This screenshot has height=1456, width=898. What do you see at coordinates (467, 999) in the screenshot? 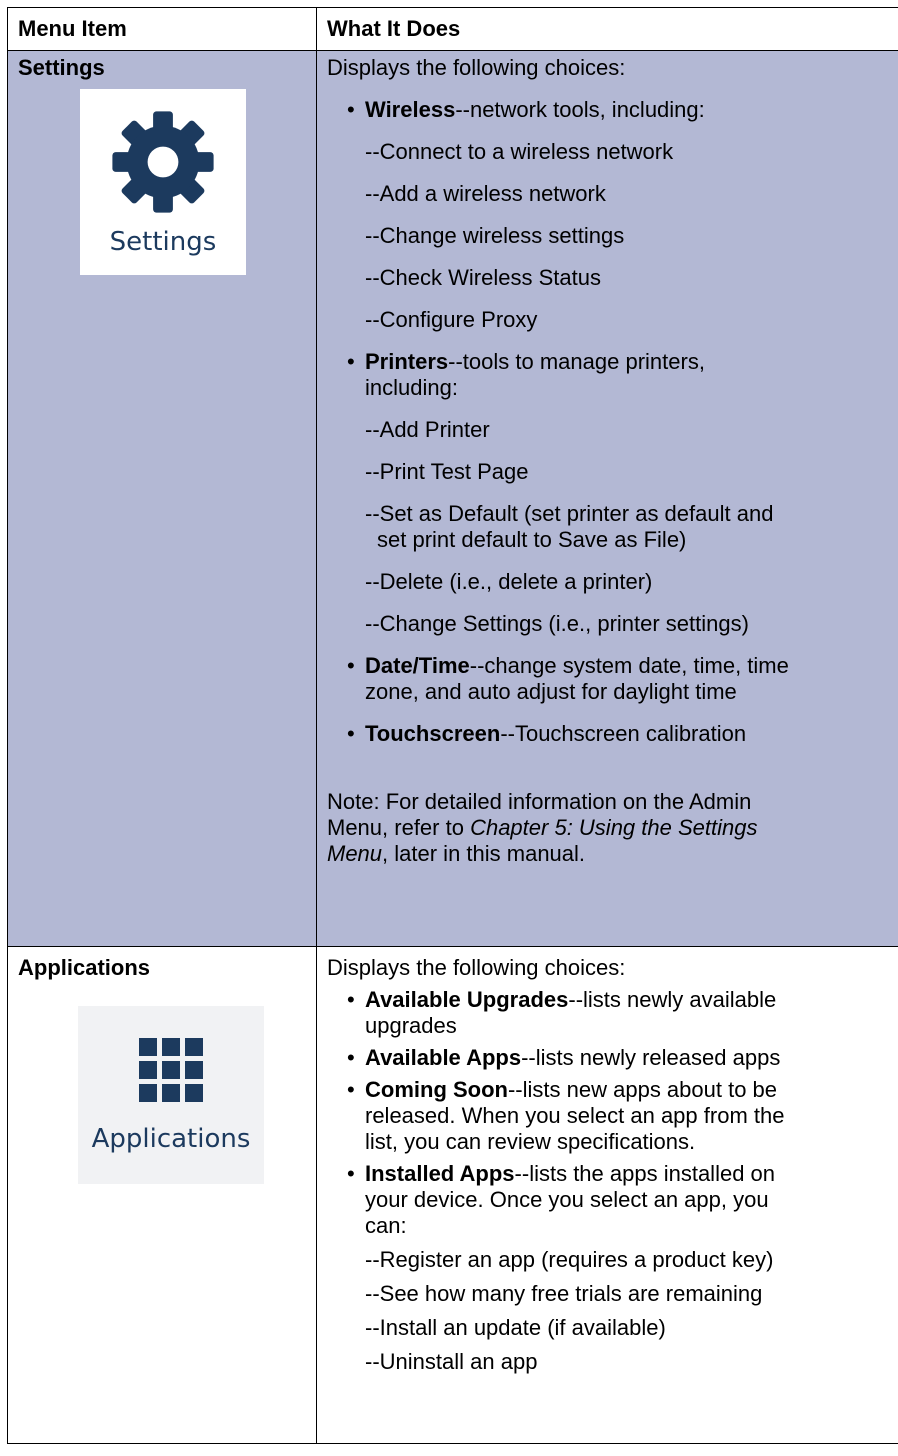
I see `upgrades-title: Available Upgrades` at bounding box center [467, 999].